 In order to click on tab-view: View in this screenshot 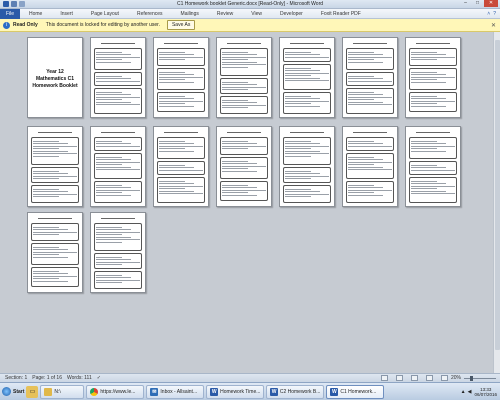, I will do `click(256, 14)`.